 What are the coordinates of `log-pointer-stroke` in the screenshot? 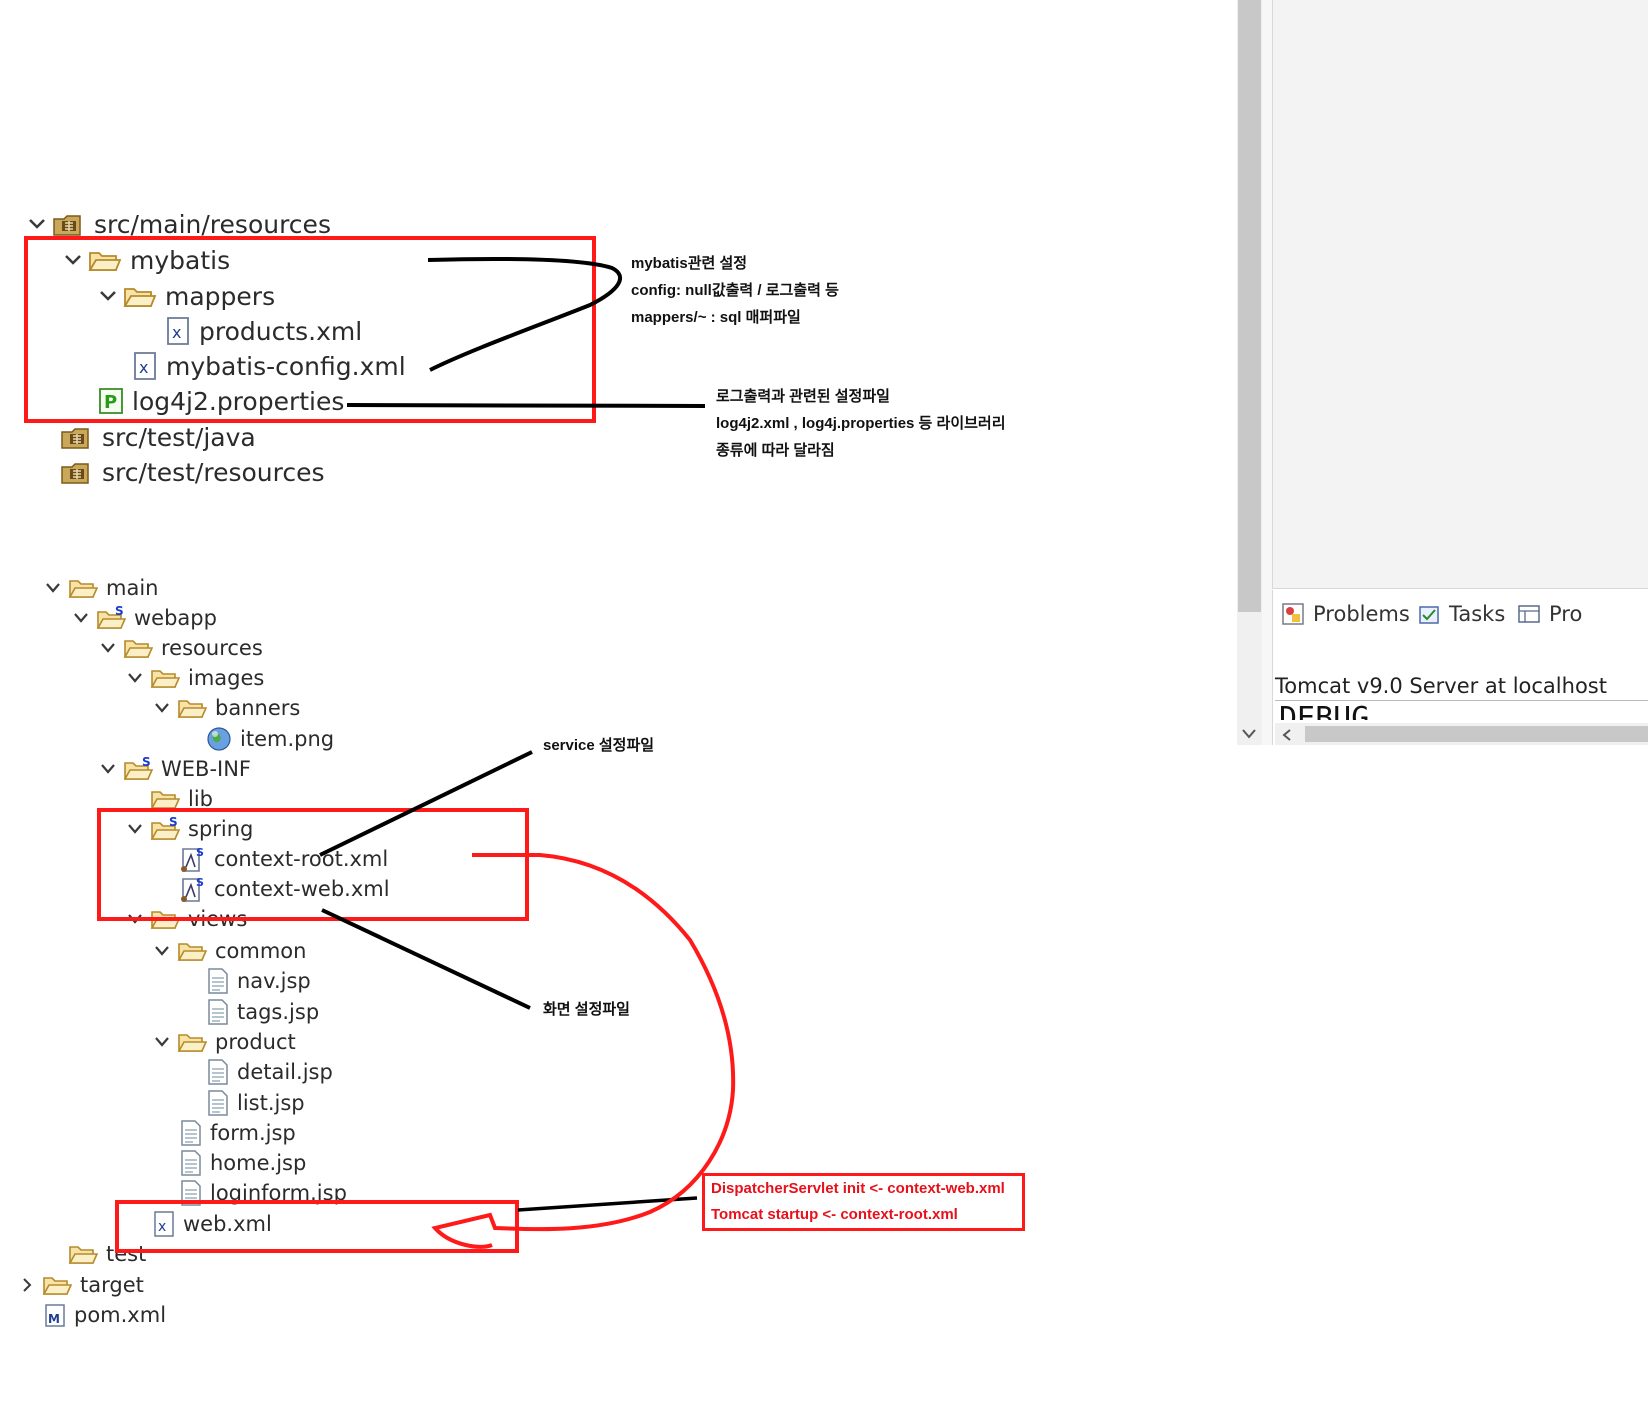 It's located at (526, 405).